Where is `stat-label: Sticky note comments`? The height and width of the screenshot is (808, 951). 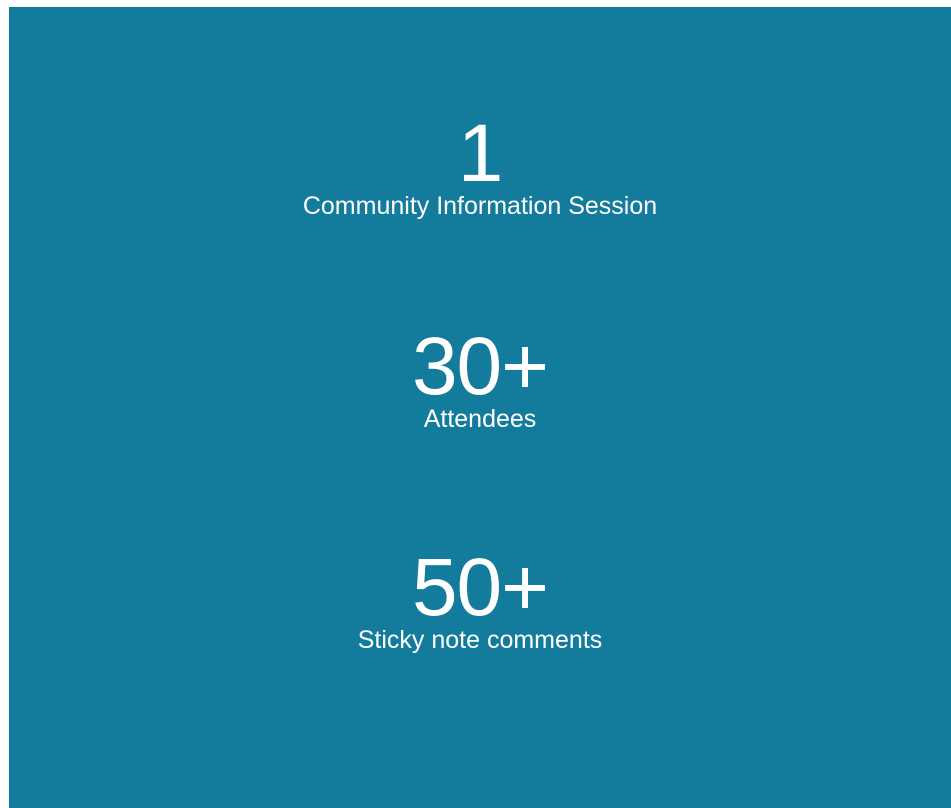
stat-label: Sticky note comments is located at coordinates (480, 640).